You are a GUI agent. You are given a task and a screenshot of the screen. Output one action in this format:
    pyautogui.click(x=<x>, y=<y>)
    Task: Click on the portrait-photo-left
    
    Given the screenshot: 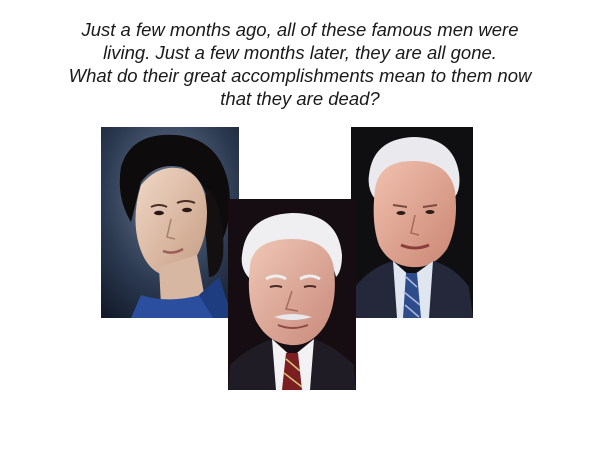 What is the action you would take?
    pyautogui.click(x=170, y=222)
    